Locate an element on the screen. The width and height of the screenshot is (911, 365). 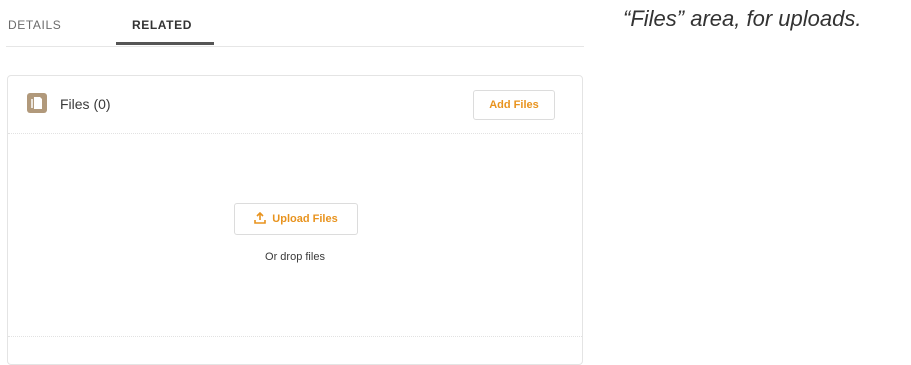
active-tab-indicator is located at coordinates (165, 43).